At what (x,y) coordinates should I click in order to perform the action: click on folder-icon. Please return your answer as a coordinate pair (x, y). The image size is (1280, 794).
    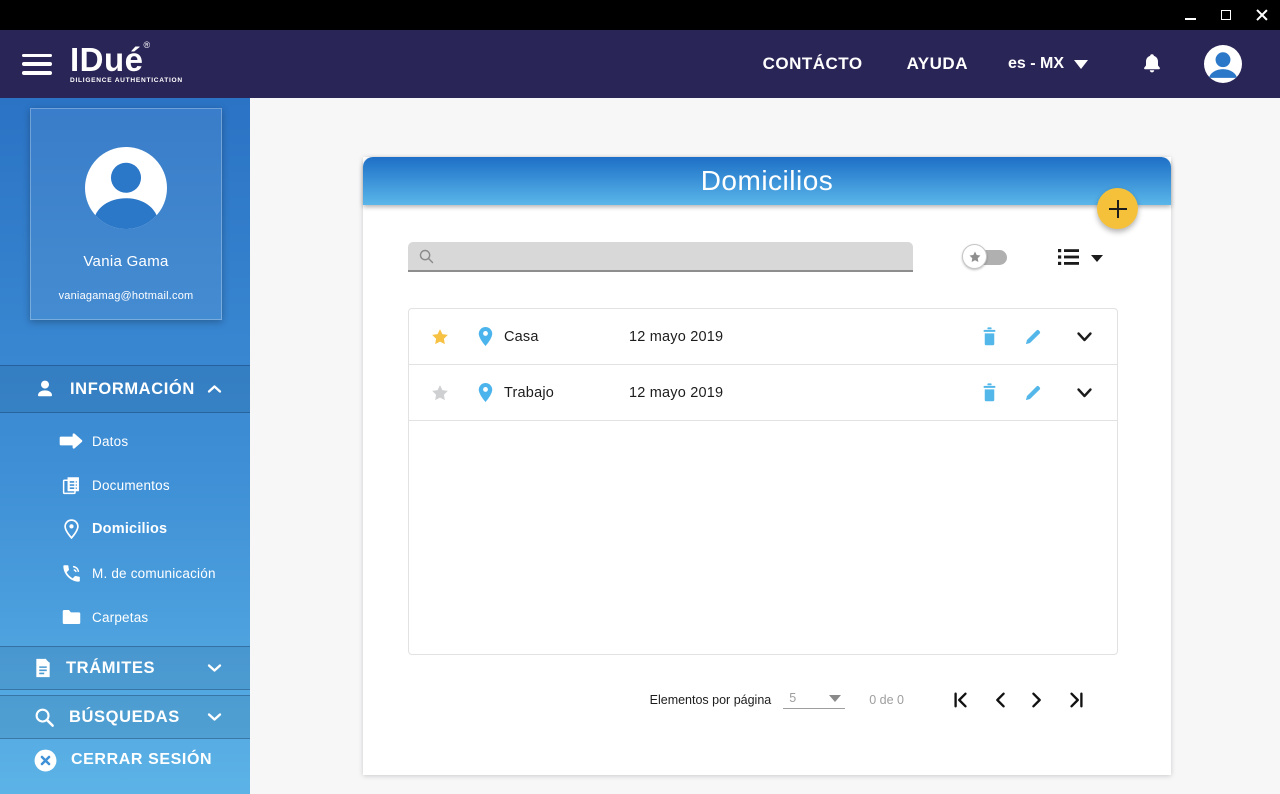
    Looking at the image, I should click on (71, 617).